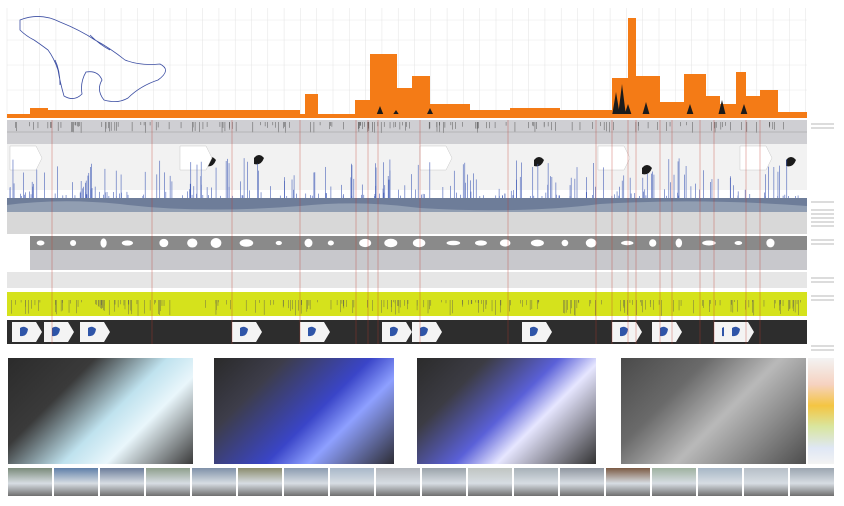 The height and width of the screenshot is (506, 844). What do you see at coordinates (407, 223) in the screenshot?
I see `gray-lower-band` at bounding box center [407, 223].